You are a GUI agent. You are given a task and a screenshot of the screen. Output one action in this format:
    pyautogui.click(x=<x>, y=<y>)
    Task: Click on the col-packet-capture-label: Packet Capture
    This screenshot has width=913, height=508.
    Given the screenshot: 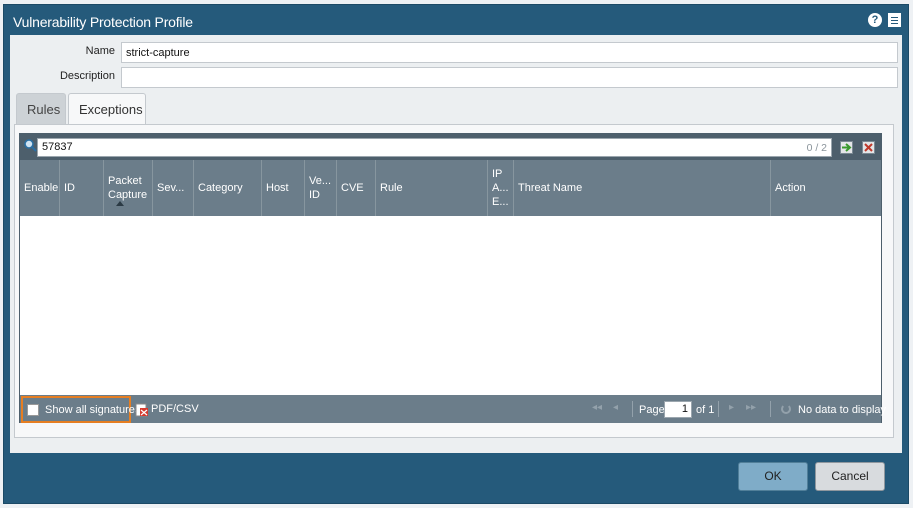 What is the action you would take?
    pyautogui.click(x=128, y=188)
    